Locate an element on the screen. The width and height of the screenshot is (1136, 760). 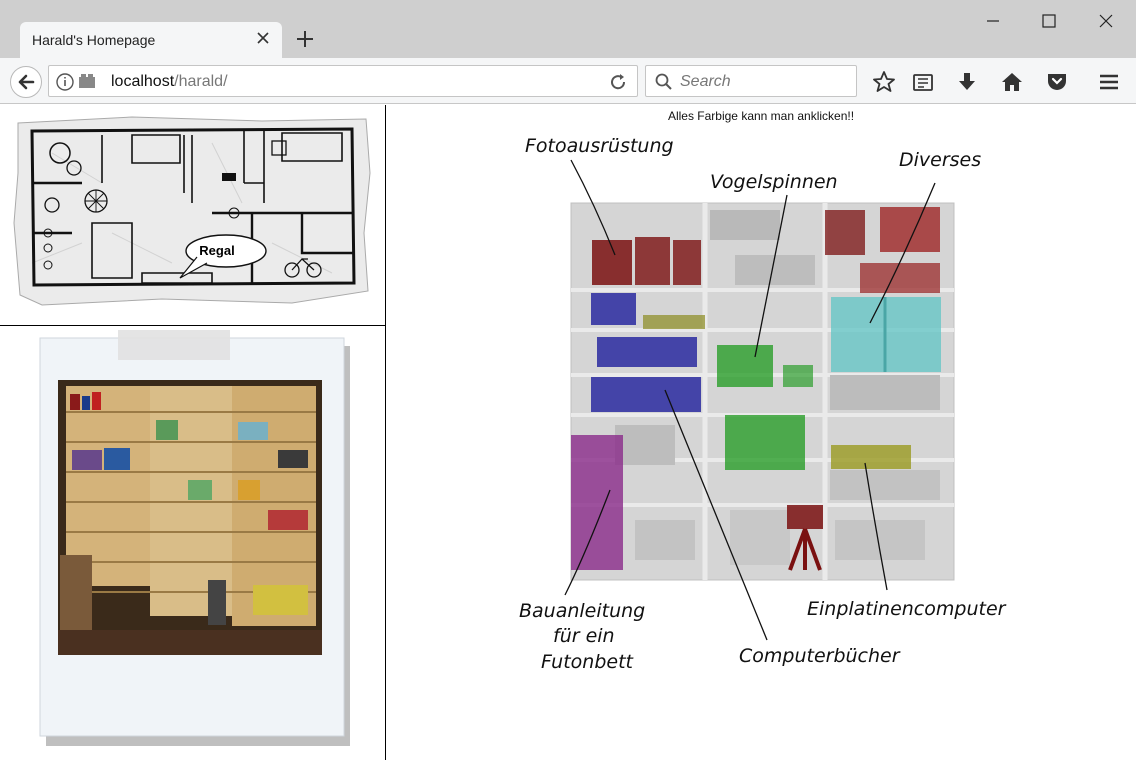
reading-list-icon is located at coordinates (923, 82).